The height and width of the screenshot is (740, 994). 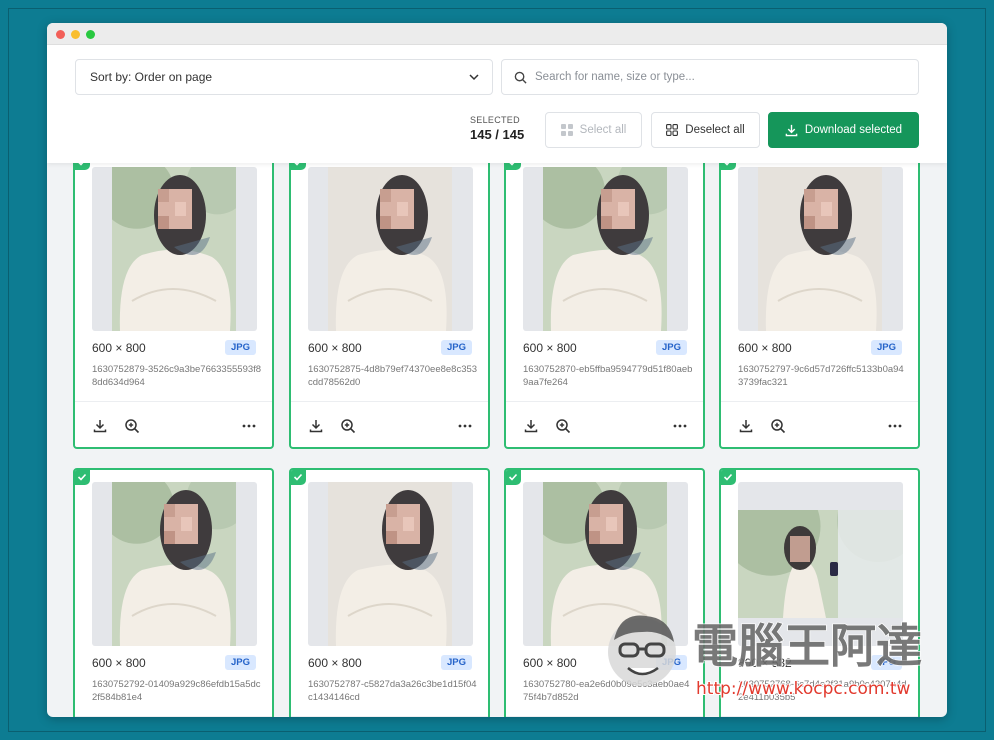 I want to click on site-watermark: 電腦王阿達 http://www.kocpc.com.tw, so click(x=765, y=657).